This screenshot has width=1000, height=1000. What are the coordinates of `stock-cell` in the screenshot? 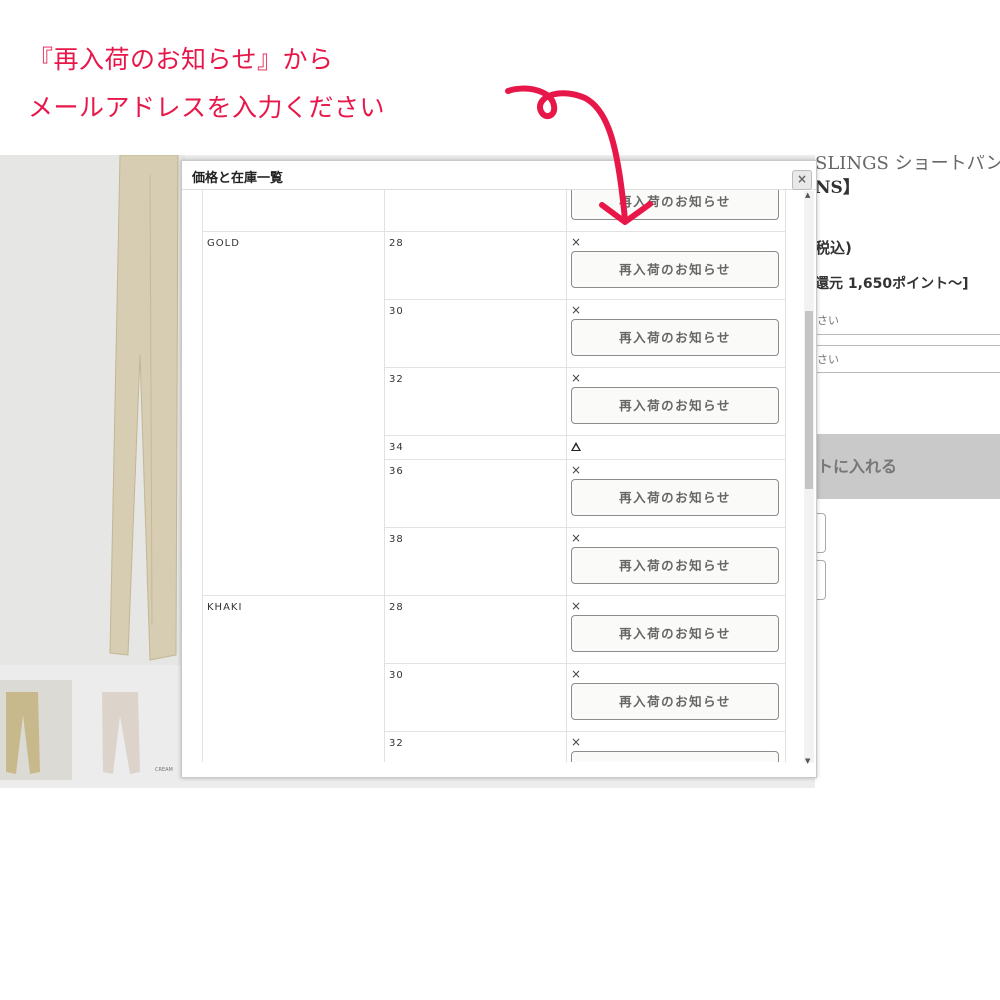 It's located at (676, 447).